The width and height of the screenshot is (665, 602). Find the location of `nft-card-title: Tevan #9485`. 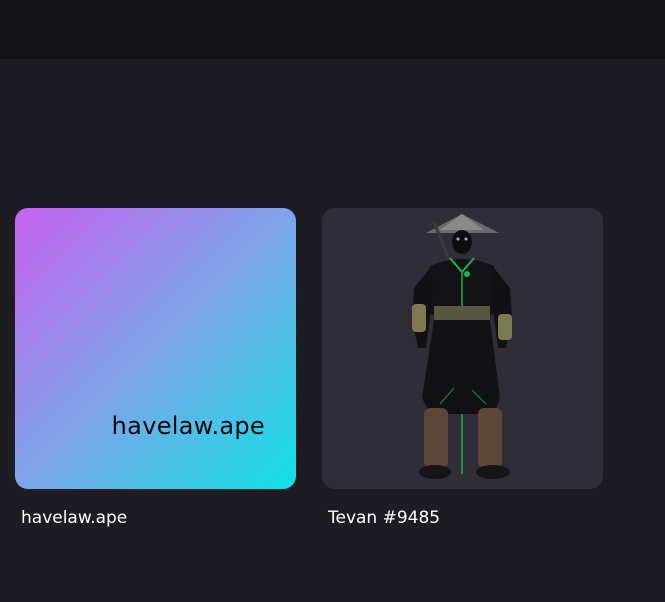

nft-card-title: Tevan #9485 is located at coordinates (384, 518).